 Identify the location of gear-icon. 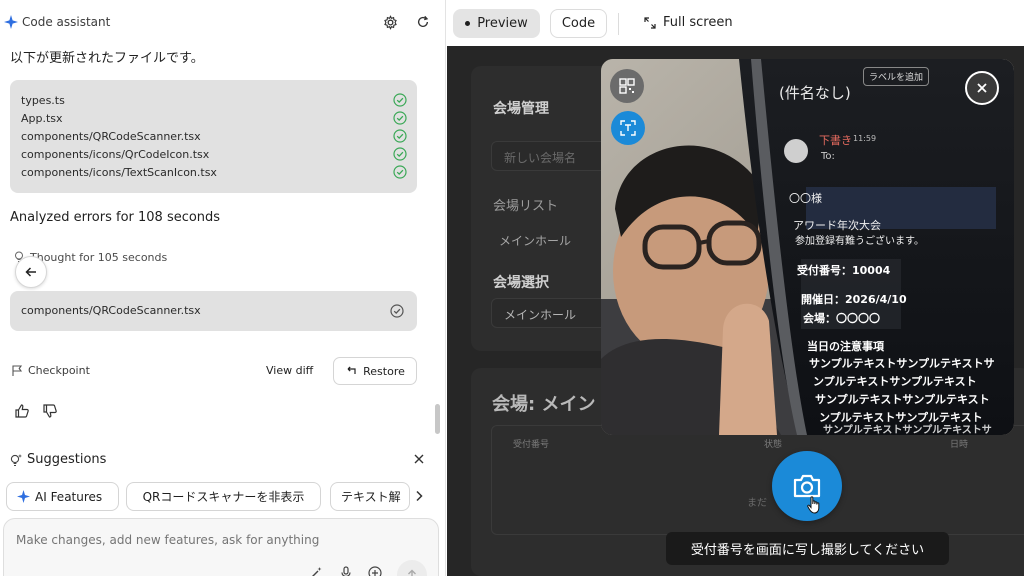
(390, 22).